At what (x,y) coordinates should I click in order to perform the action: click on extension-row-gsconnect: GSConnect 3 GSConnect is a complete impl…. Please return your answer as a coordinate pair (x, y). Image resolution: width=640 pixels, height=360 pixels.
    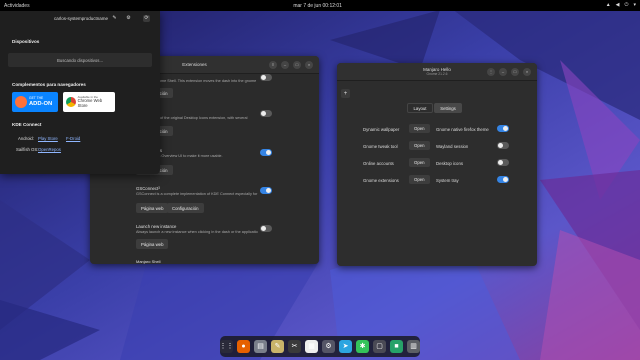
    Looking at the image, I should click on (227, 202).